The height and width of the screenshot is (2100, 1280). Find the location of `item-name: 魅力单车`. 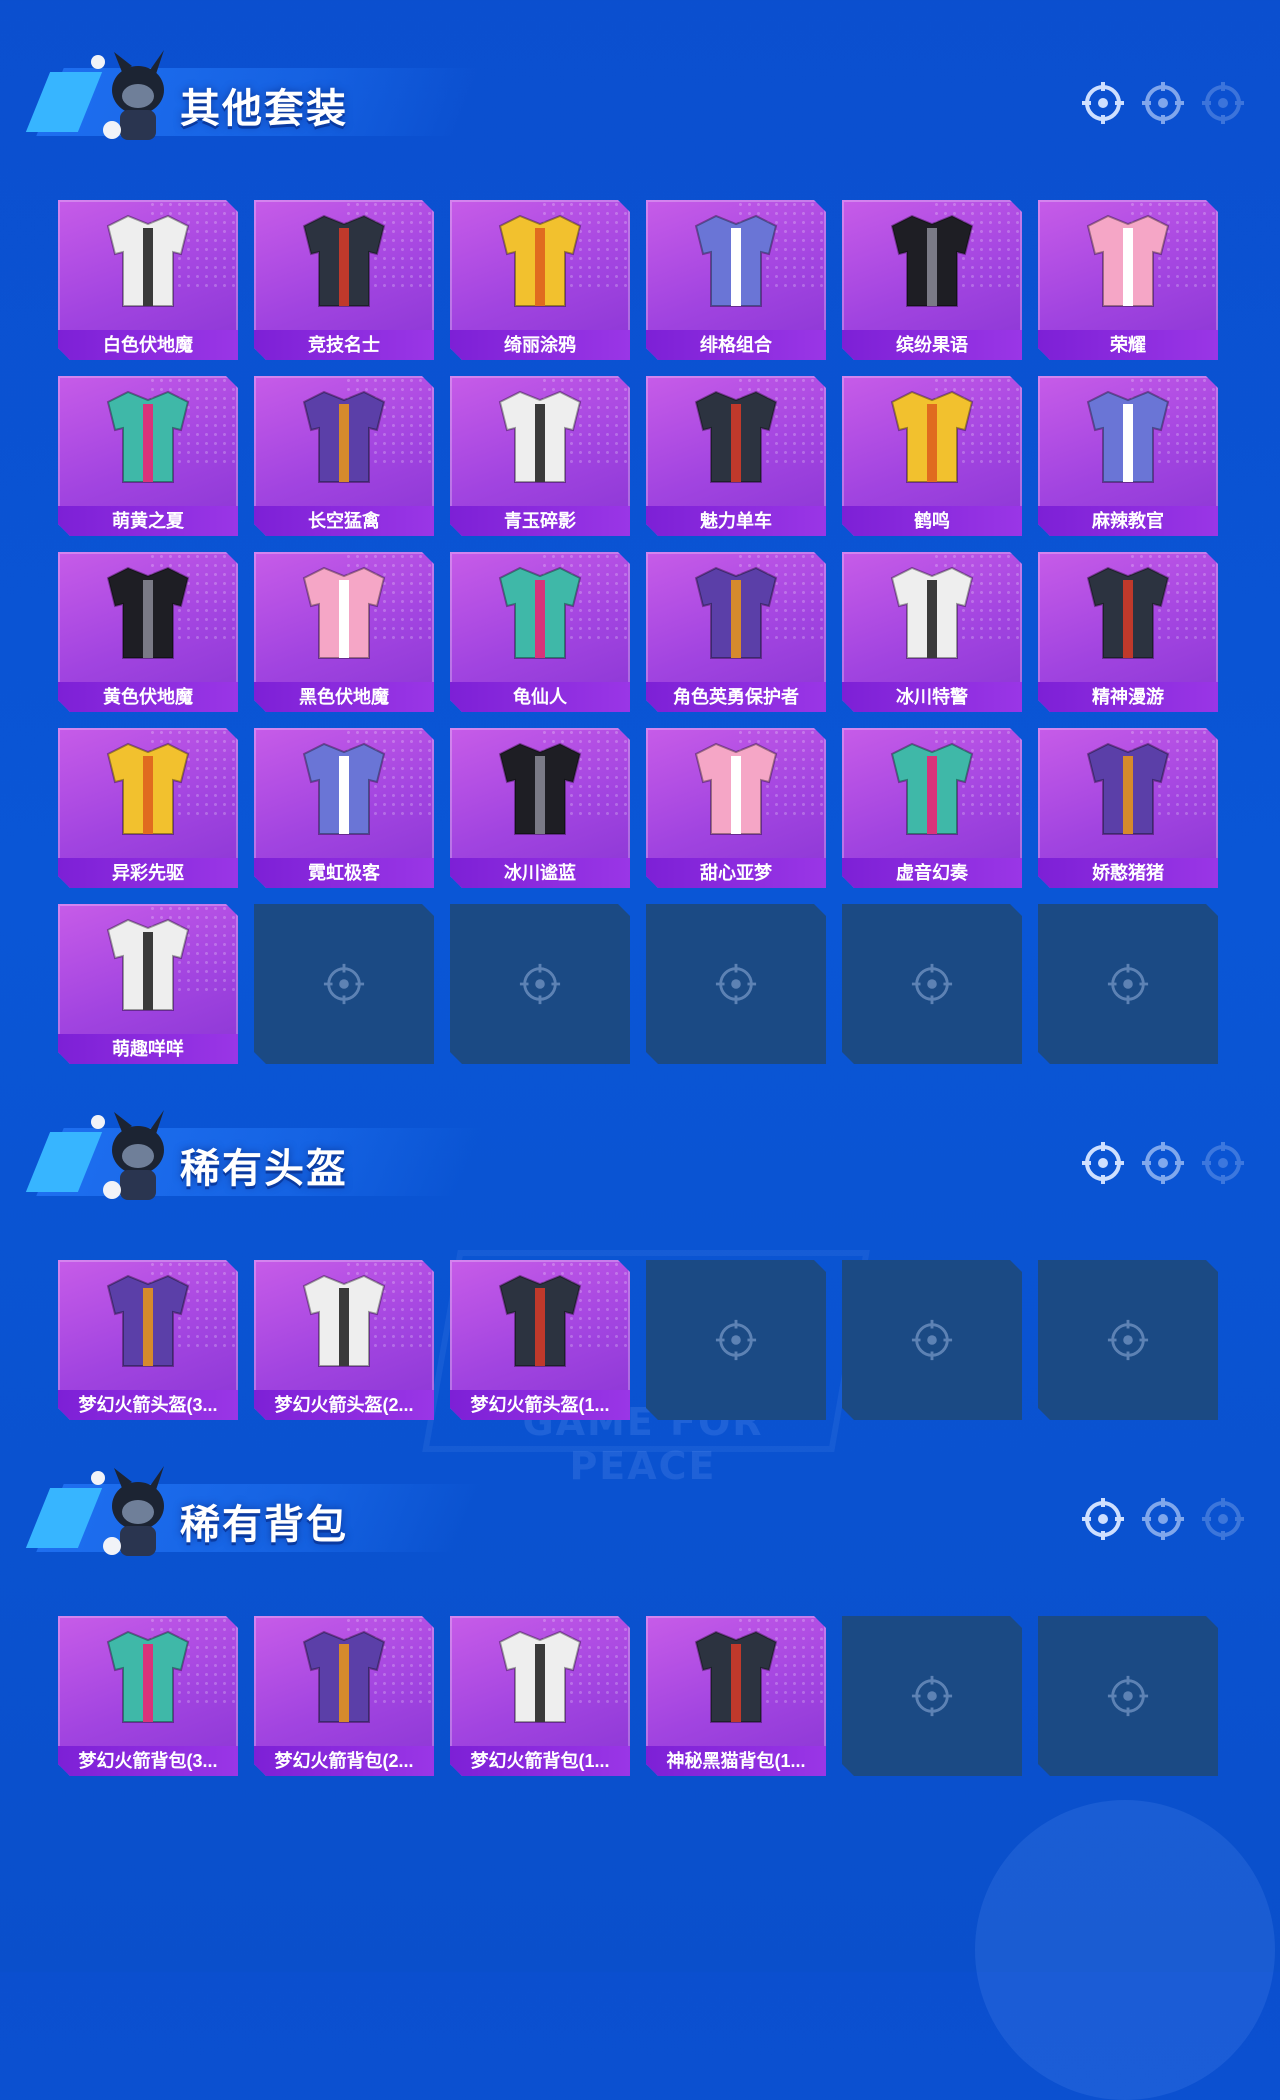

item-name: 魅力单车 is located at coordinates (736, 521).